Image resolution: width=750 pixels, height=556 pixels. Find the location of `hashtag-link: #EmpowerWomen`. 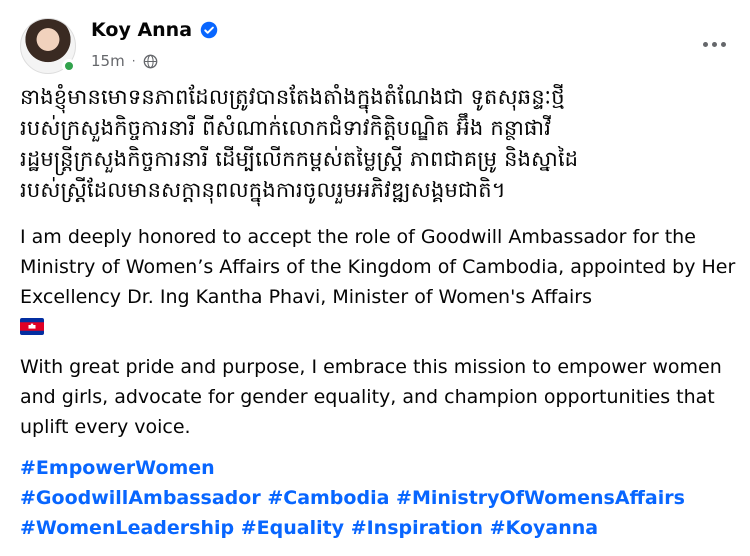

hashtag-link: #EmpowerWomen is located at coordinates (117, 468).